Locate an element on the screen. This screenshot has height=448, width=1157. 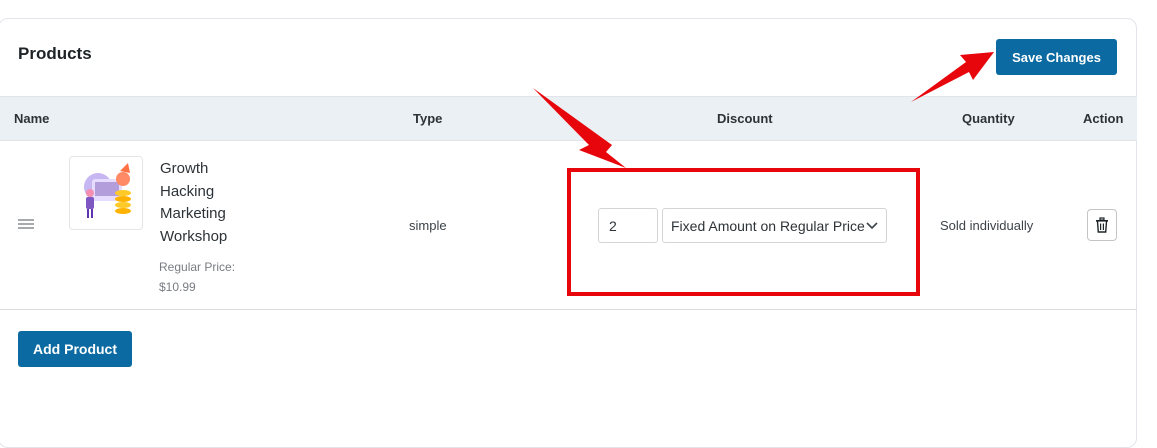
column-header-discount: Discount is located at coordinates (745, 118).